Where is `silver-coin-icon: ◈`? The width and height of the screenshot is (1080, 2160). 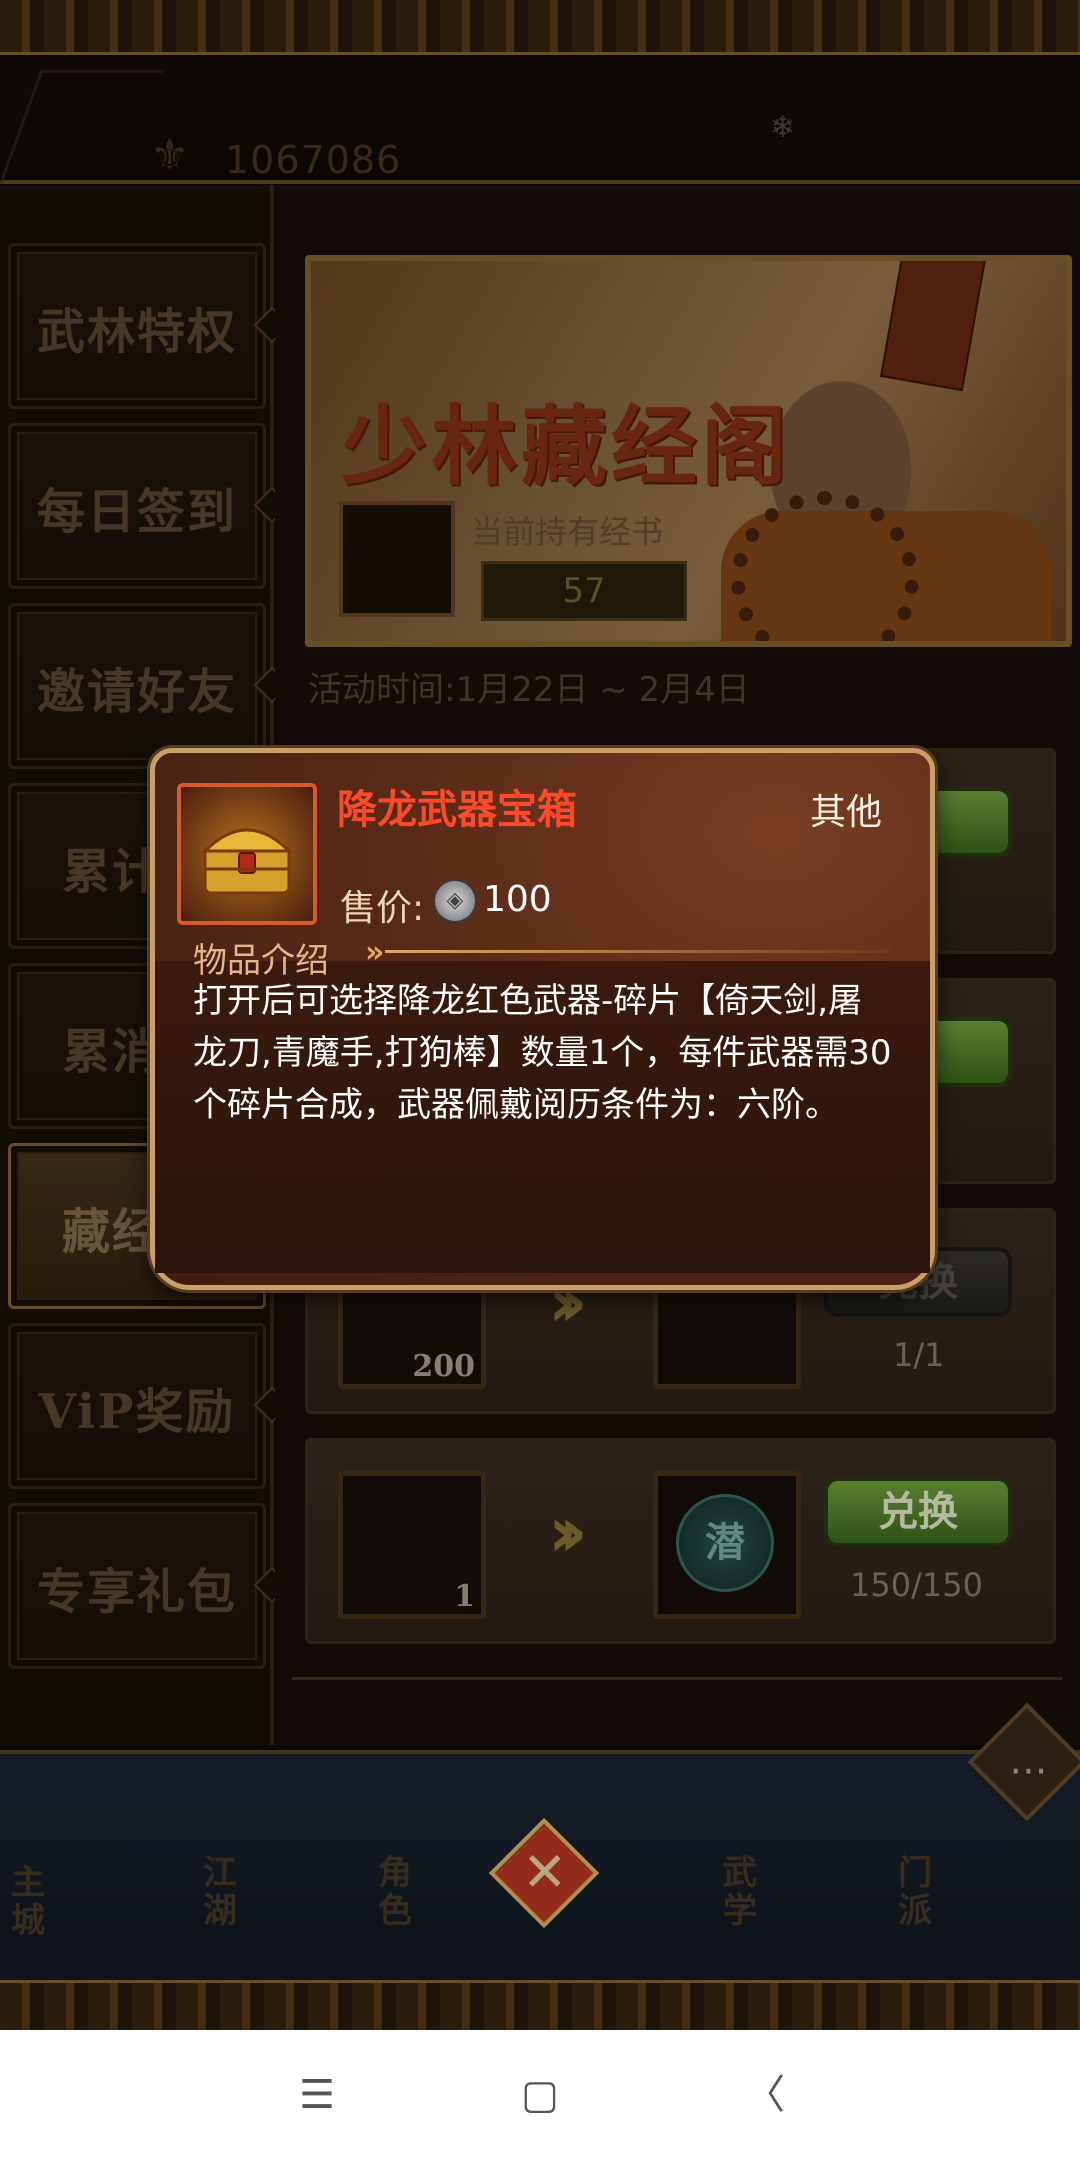
silver-coin-icon: ◈ is located at coordinates (455, 901).